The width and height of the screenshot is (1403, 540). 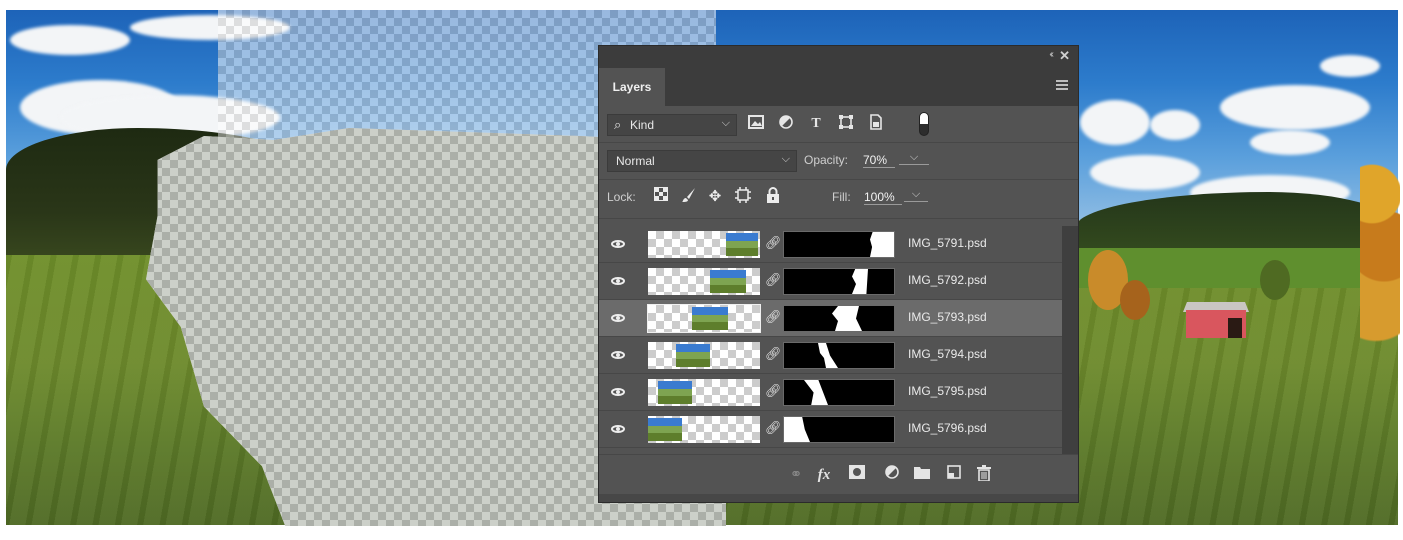 I want to click on layer-row: 🔗︎ IMG_5792.psd, so click(x=830, y=281).